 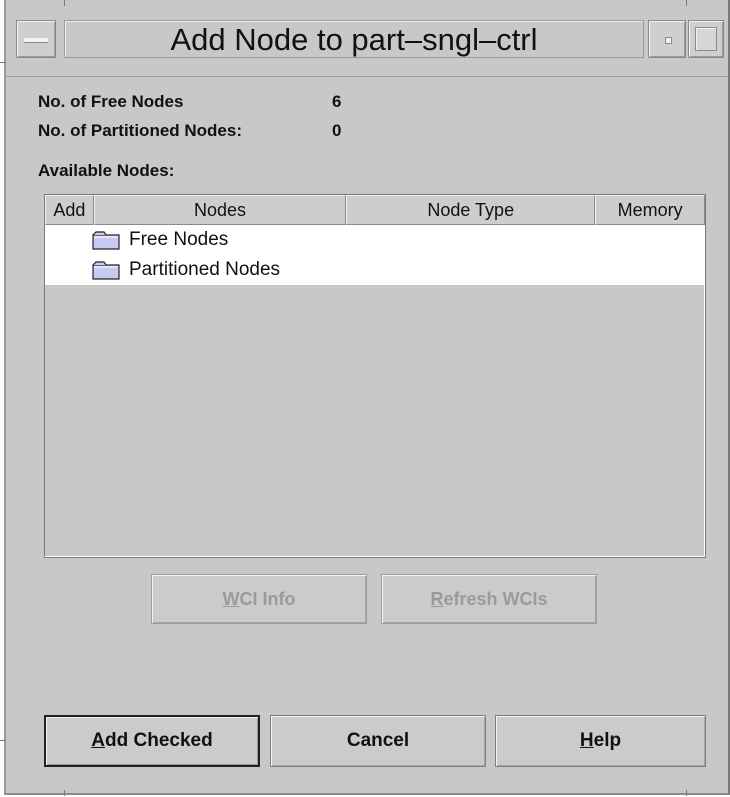 I want to click on column-header-nodes: Nodes, so click(x=220, y=210).